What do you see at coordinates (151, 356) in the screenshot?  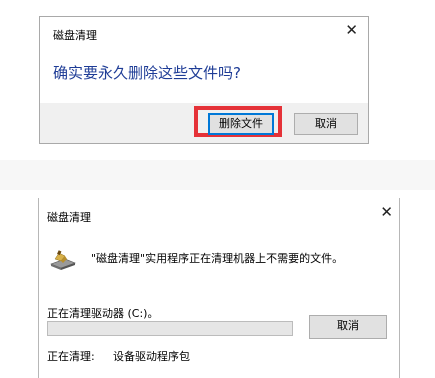 I see `current-item-value: 设备驱动程序包` at bounding box center [151, 356].